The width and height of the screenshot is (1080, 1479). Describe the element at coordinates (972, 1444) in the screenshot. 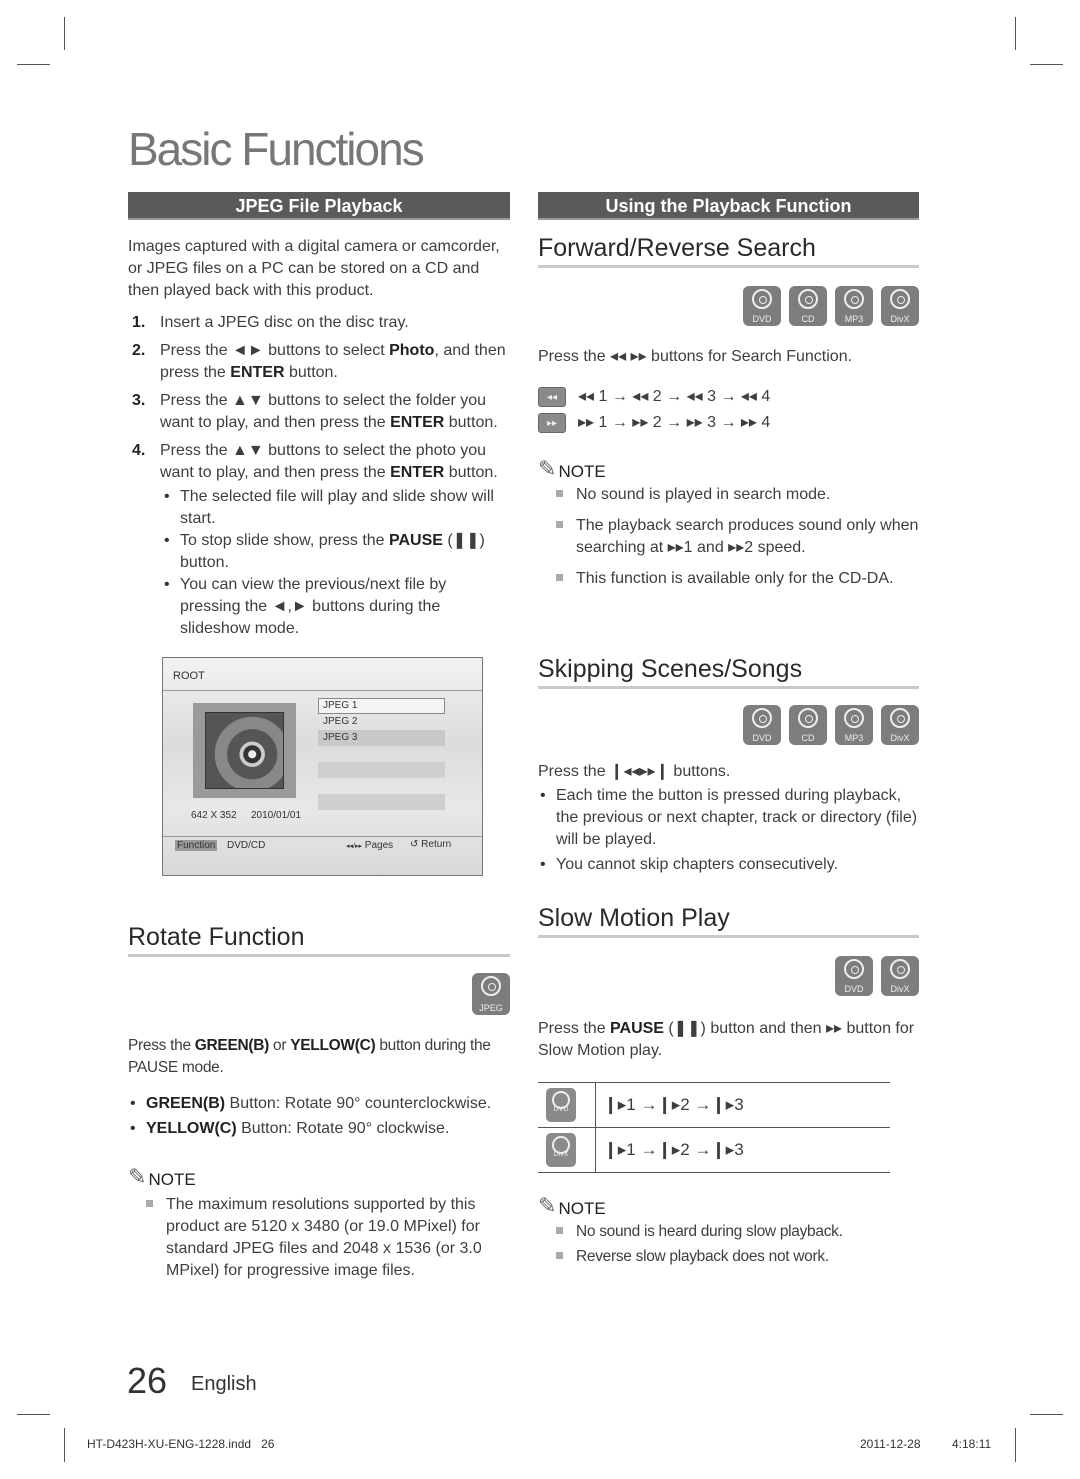

I see `print-time: 4:18:11` at that location.